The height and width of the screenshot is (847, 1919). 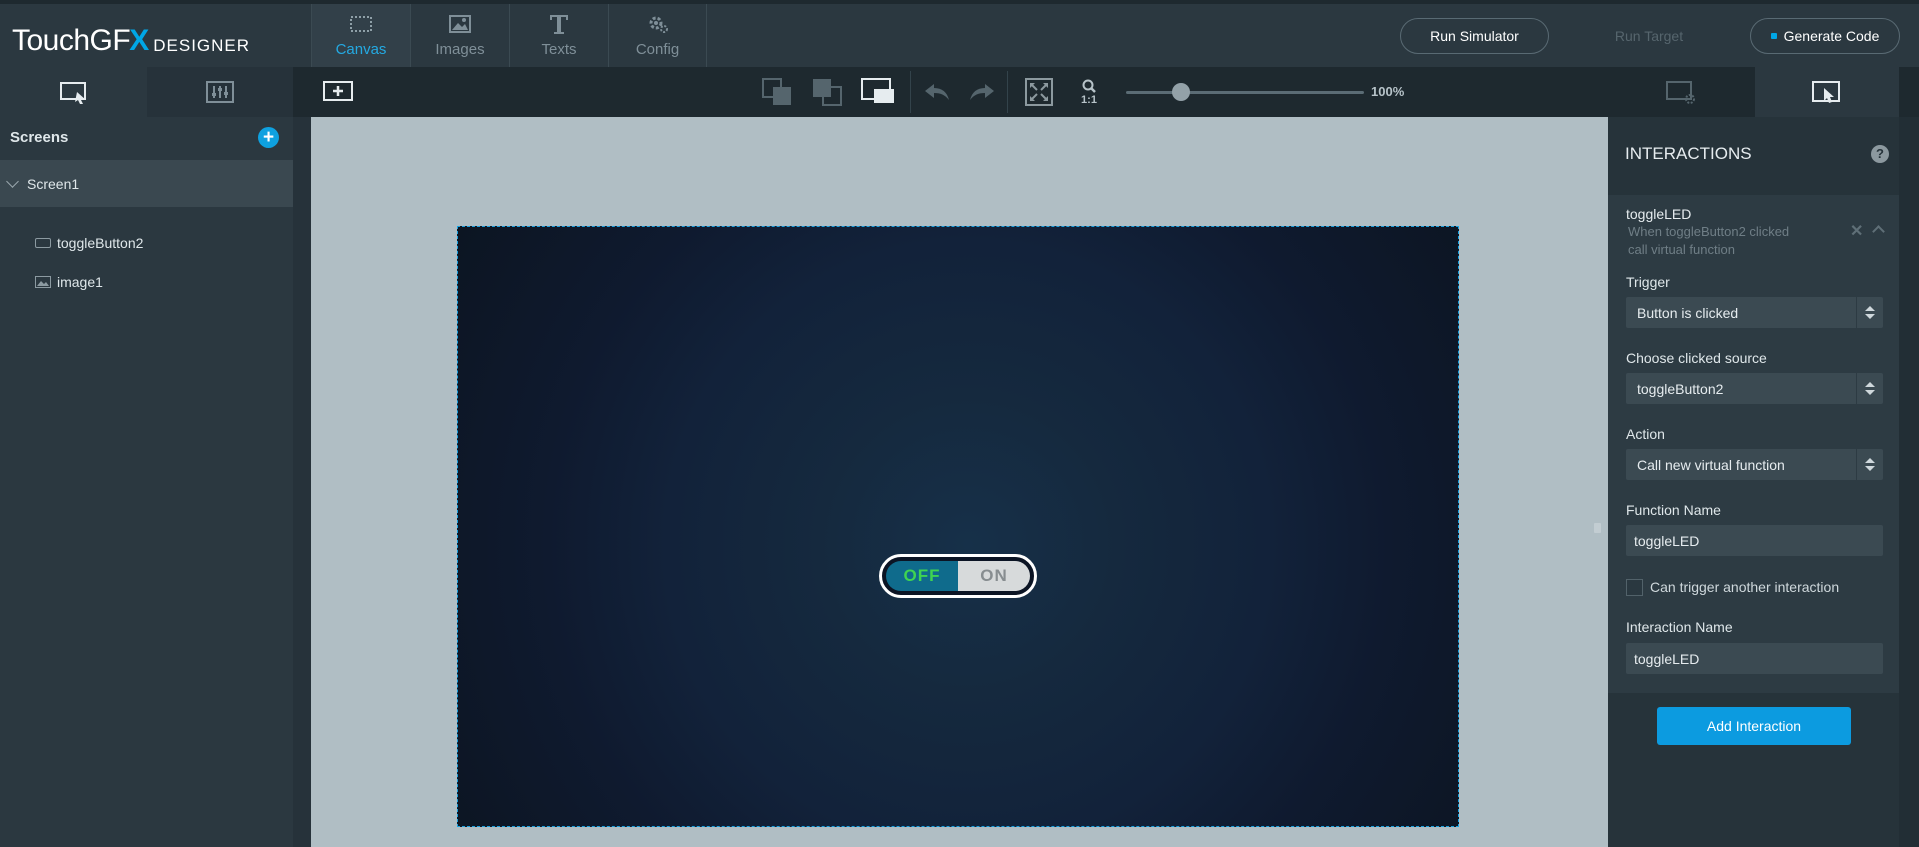 I want to click on sliders-icon, so click(x=220, y=92).